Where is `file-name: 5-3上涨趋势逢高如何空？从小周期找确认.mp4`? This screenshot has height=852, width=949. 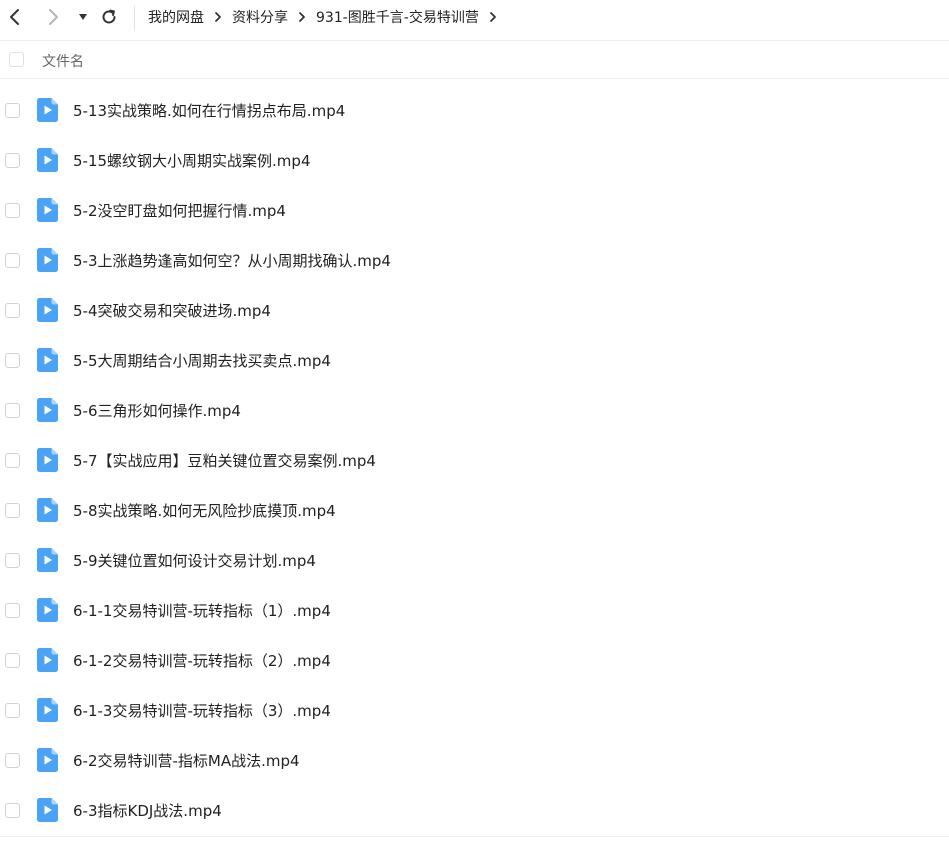 file-name: 5-3上涨趋势逢高如何空？从小周期找确认.mp4 is located at coordinates (232, 261).